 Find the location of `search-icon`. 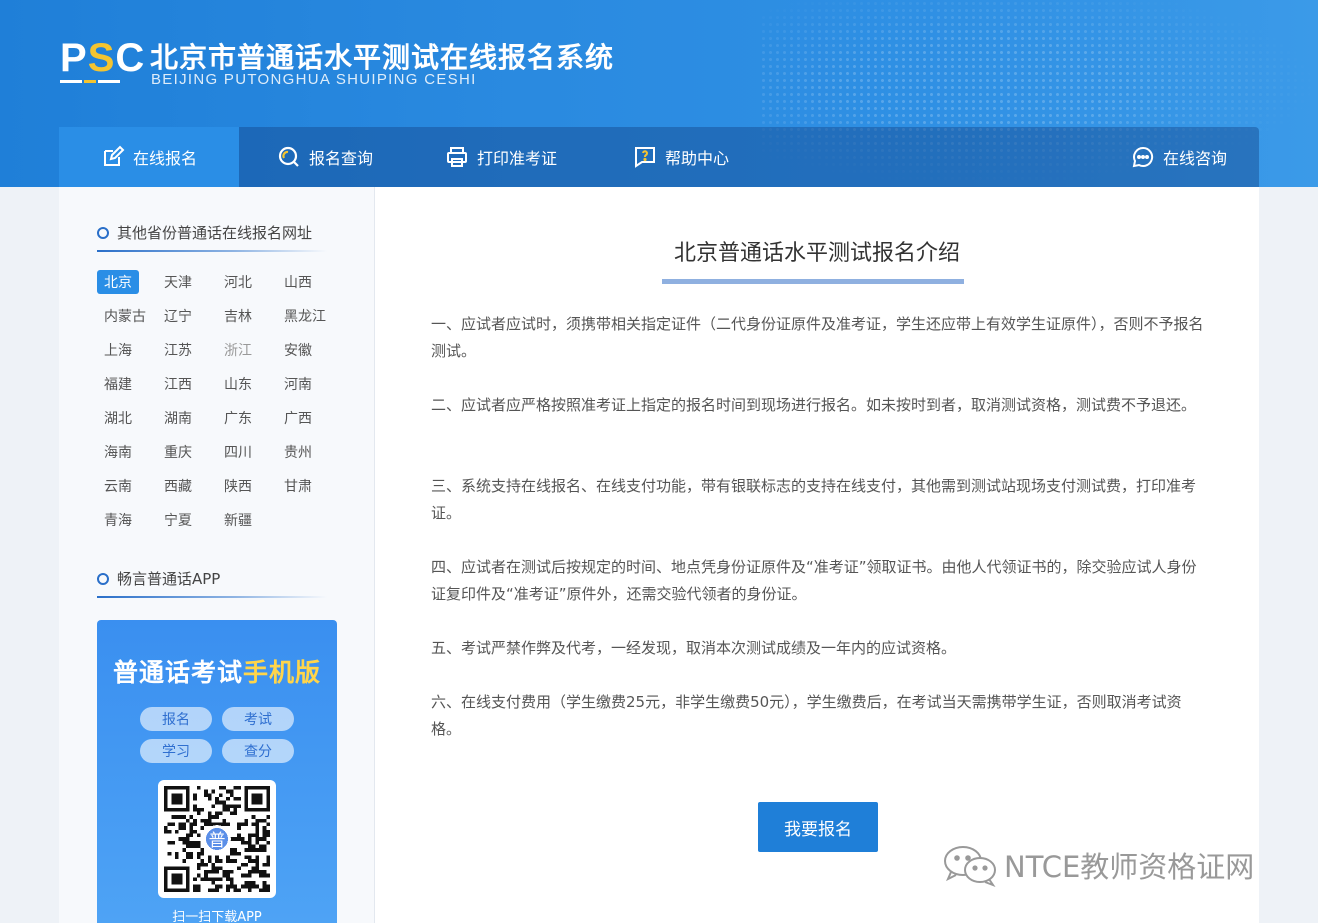

search-icon is located at coordinates (289, 157).